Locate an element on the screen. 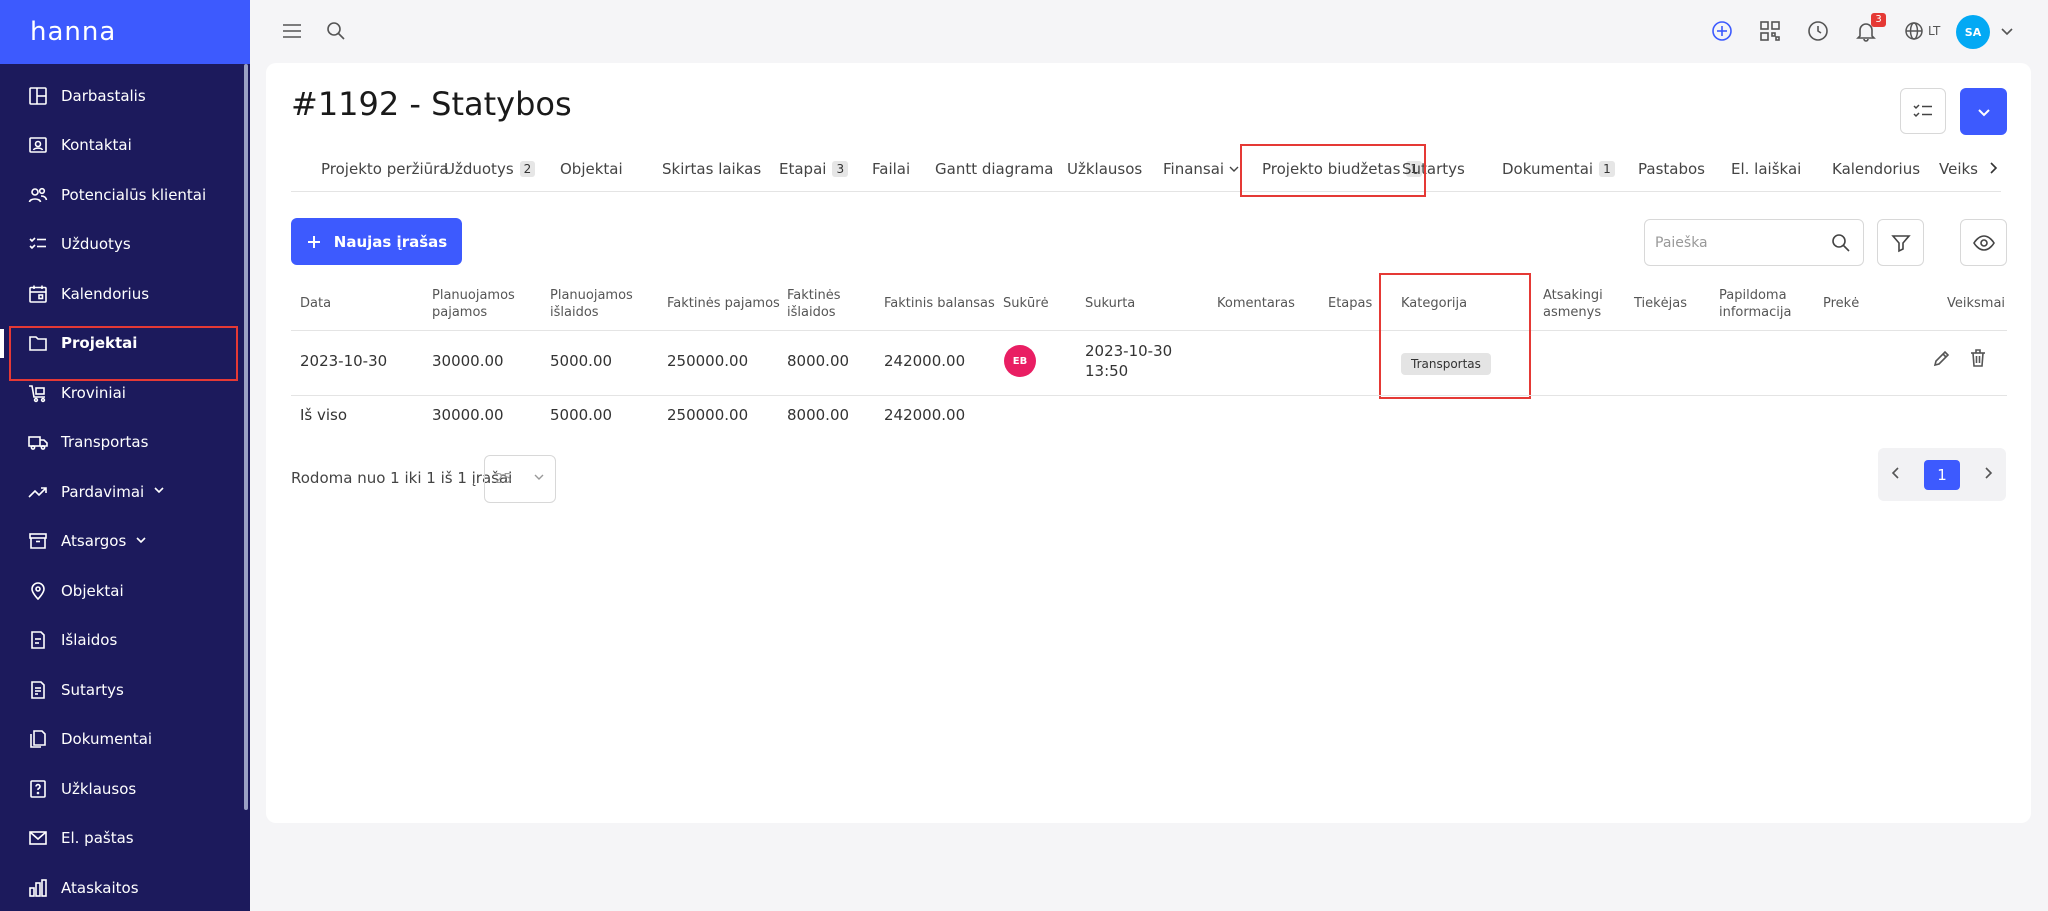 This screenshot has width=2048, height=911. language-selector: LT is located at coordinates (1922, 31).